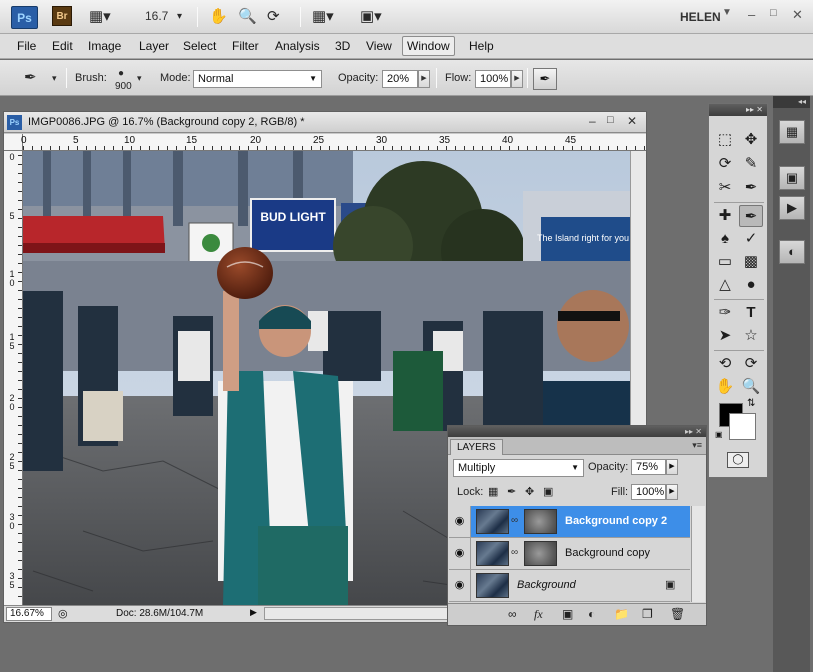 The height and width of the screenshot is (672, 813). Describe the element at coordinates (545, 79) in the screenshot. I see `airbrush-toggle-icon: ✒` at that location.